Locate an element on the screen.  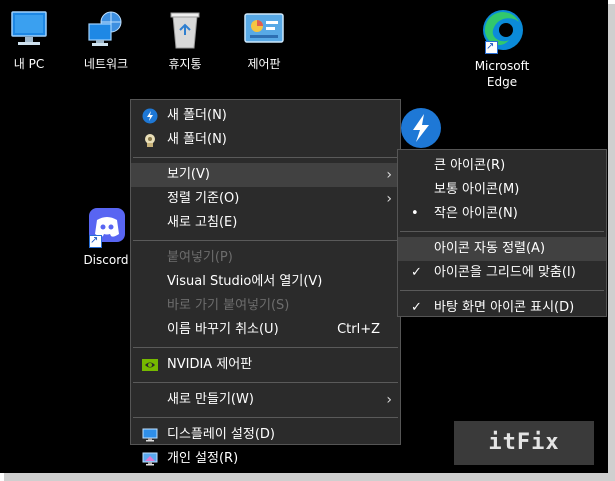
desktop-icon-label: 네트워크 is located at coordinates (106, 64).